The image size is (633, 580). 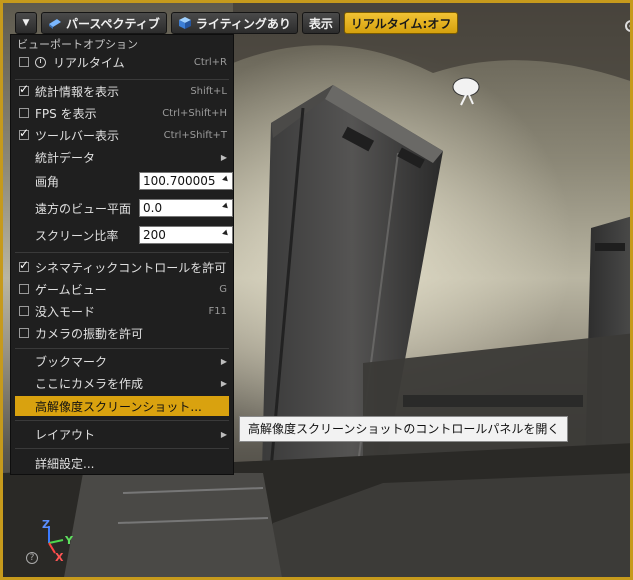 What do you see at coordinates (83, 208) in the screenshot?
I see `menu-item-label: 遠方のビュー平面` at bounding box center [83, 208].